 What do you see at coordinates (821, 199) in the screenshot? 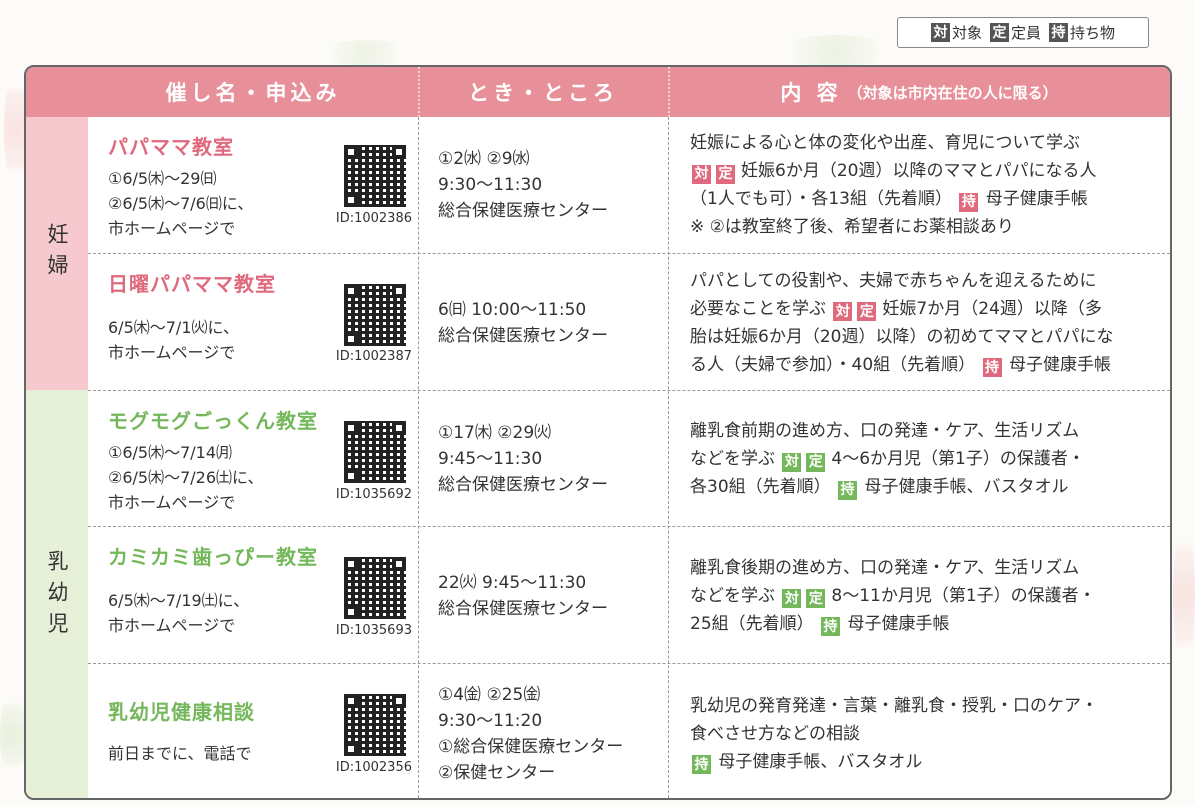
I see `content-text: （1人でも可）・各13組（先着順）` at bounding box center [821, 199].